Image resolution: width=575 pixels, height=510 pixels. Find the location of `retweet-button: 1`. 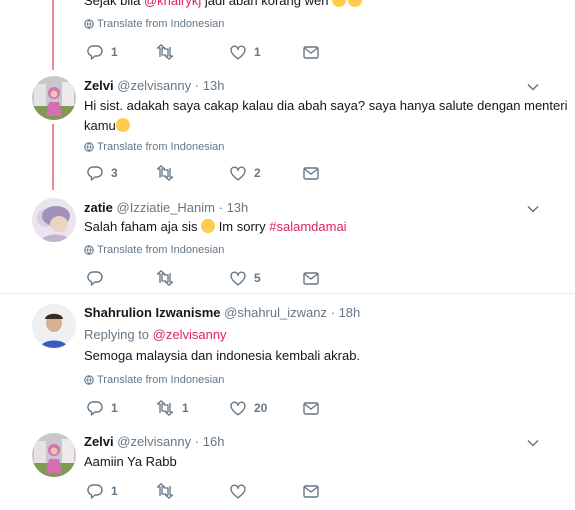

retweet-button: 1 is located at coordinates (172, 408).